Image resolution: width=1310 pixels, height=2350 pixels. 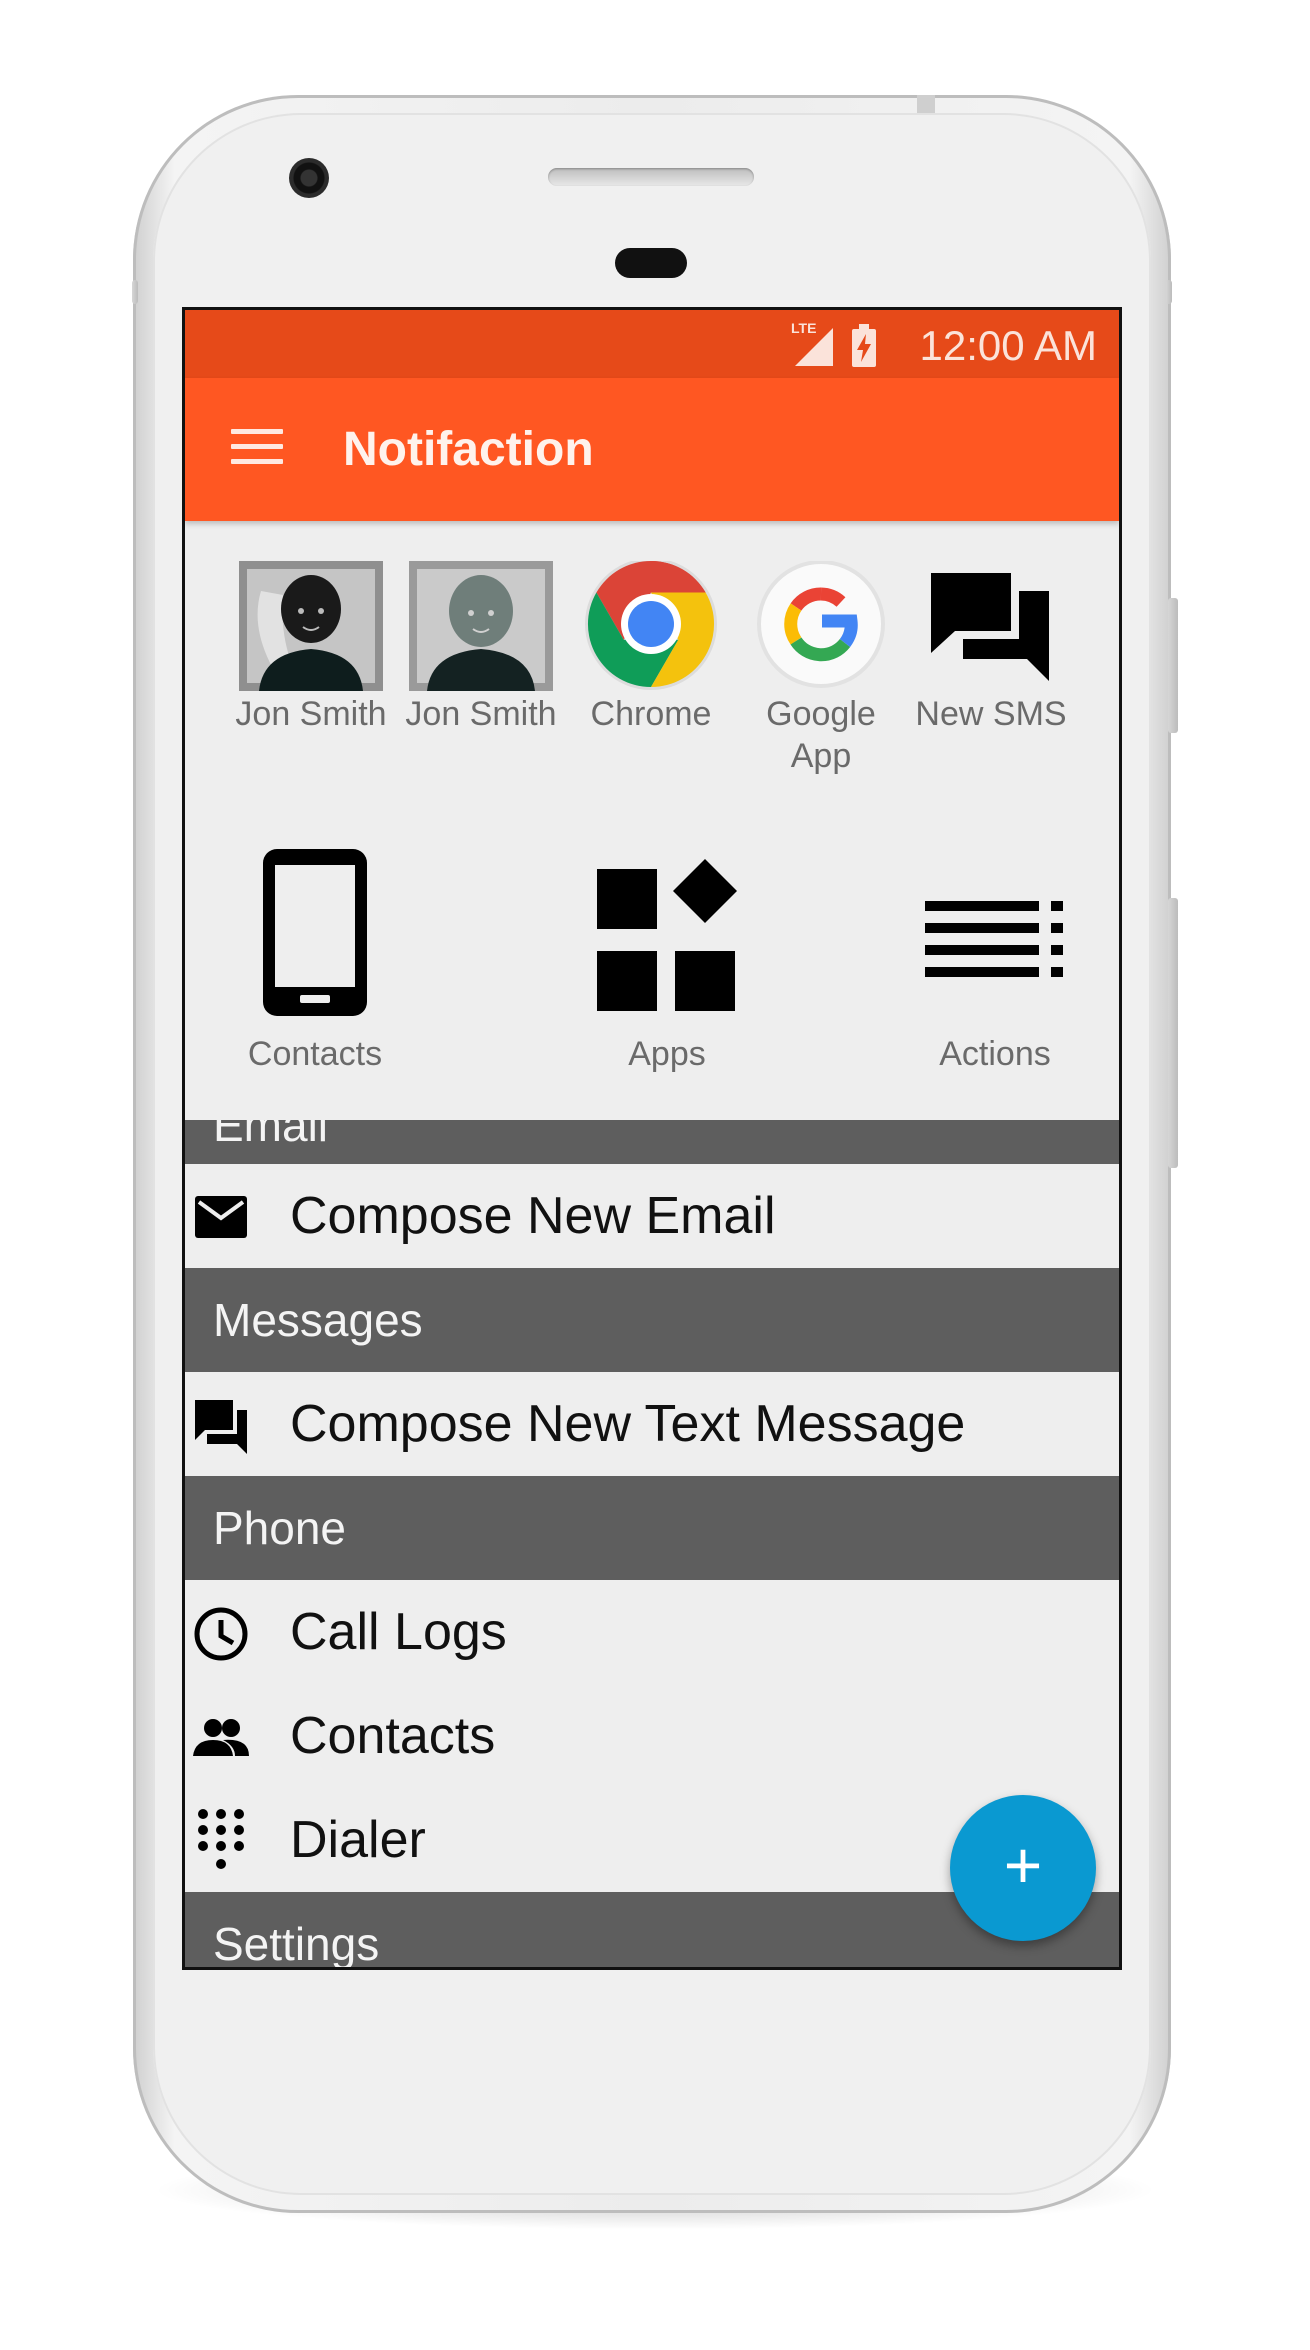 What do you see at coordinates (991, 714) in the screenshot?
I see `shortcut-label: New SMS` at bounding box center [991, 714].